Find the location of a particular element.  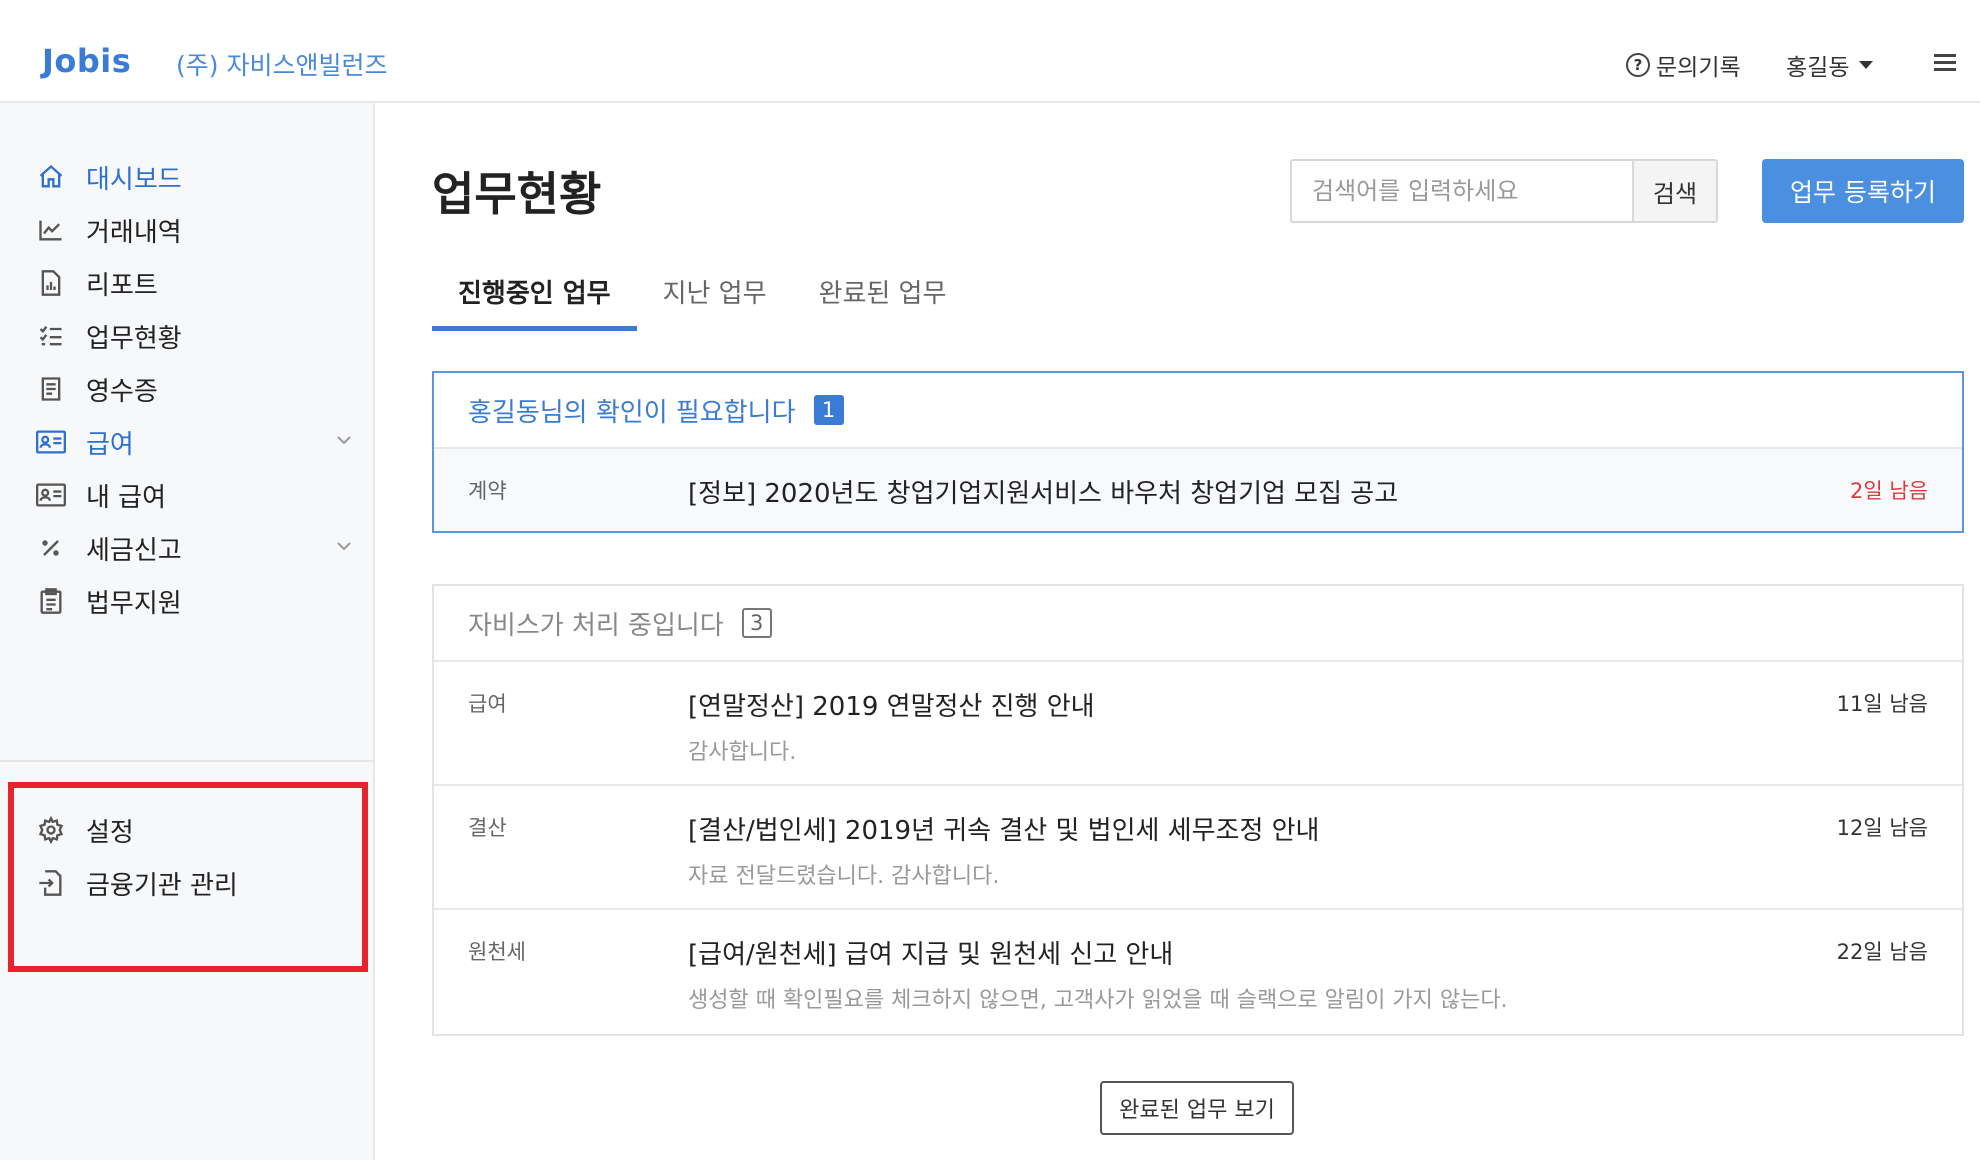

task-due: 22일 남음 is located at coordinates (1882, 952).